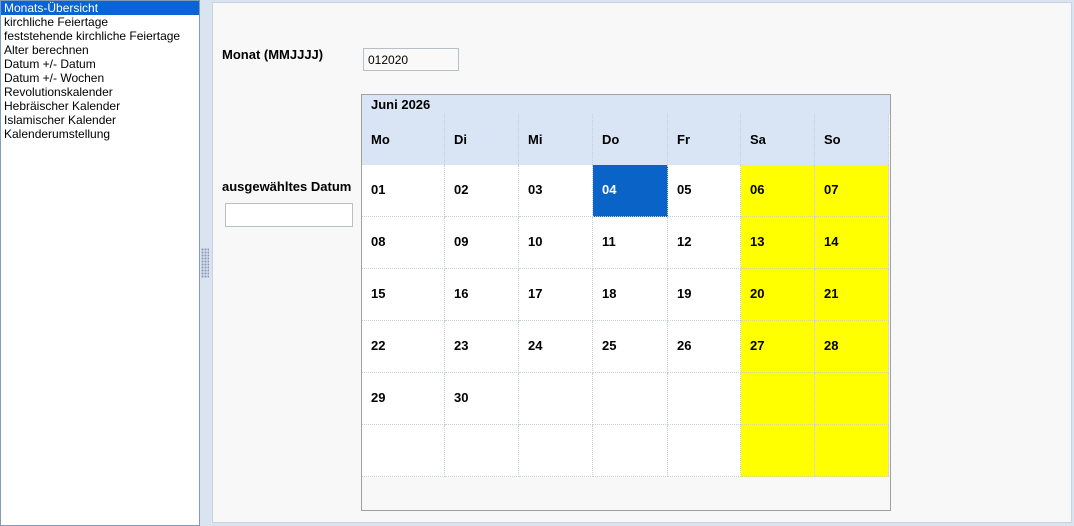 The image size is (1074, 526). I want to click on day-cell: 11, so click(630, 243).